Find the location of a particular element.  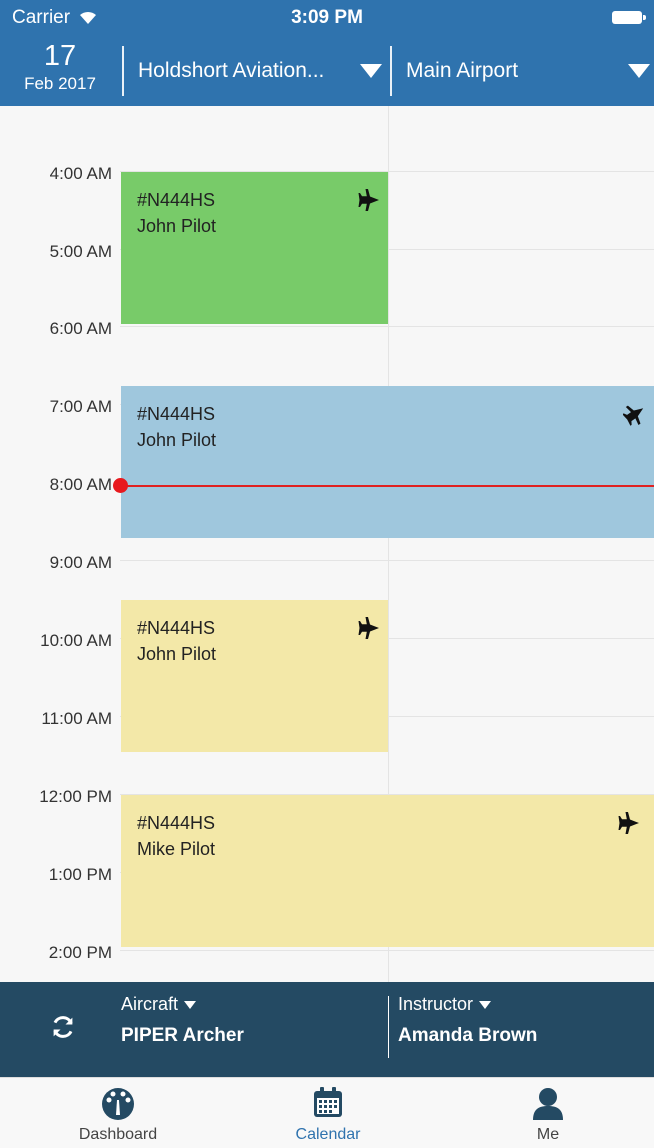

location-dropdown: Main Airport is located at coordinates (528, 71).